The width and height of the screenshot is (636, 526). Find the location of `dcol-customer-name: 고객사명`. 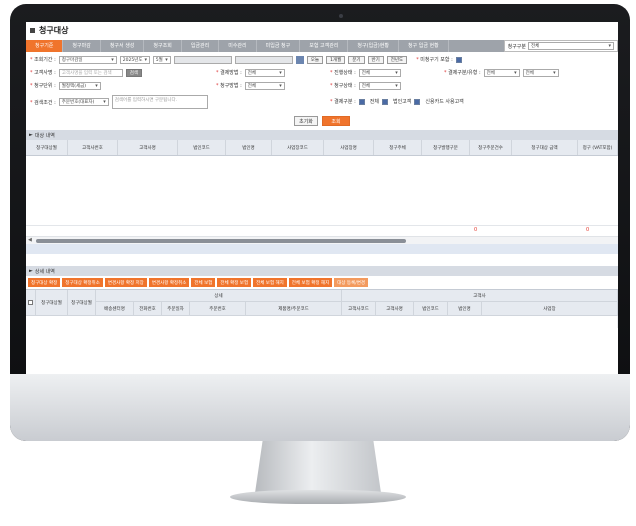

dcol-customer-name: 고객사명 is located at coordinates (395, 309).